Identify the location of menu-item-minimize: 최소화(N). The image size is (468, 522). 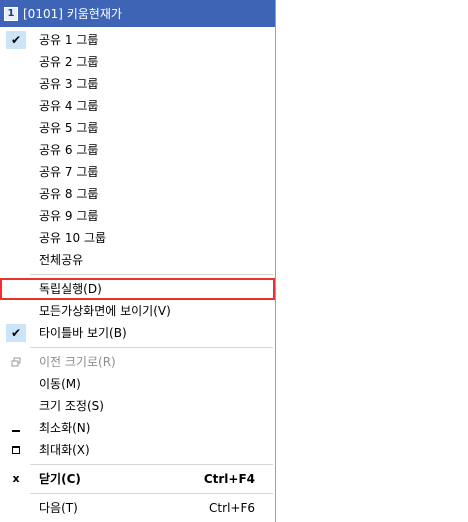
(137, 428).